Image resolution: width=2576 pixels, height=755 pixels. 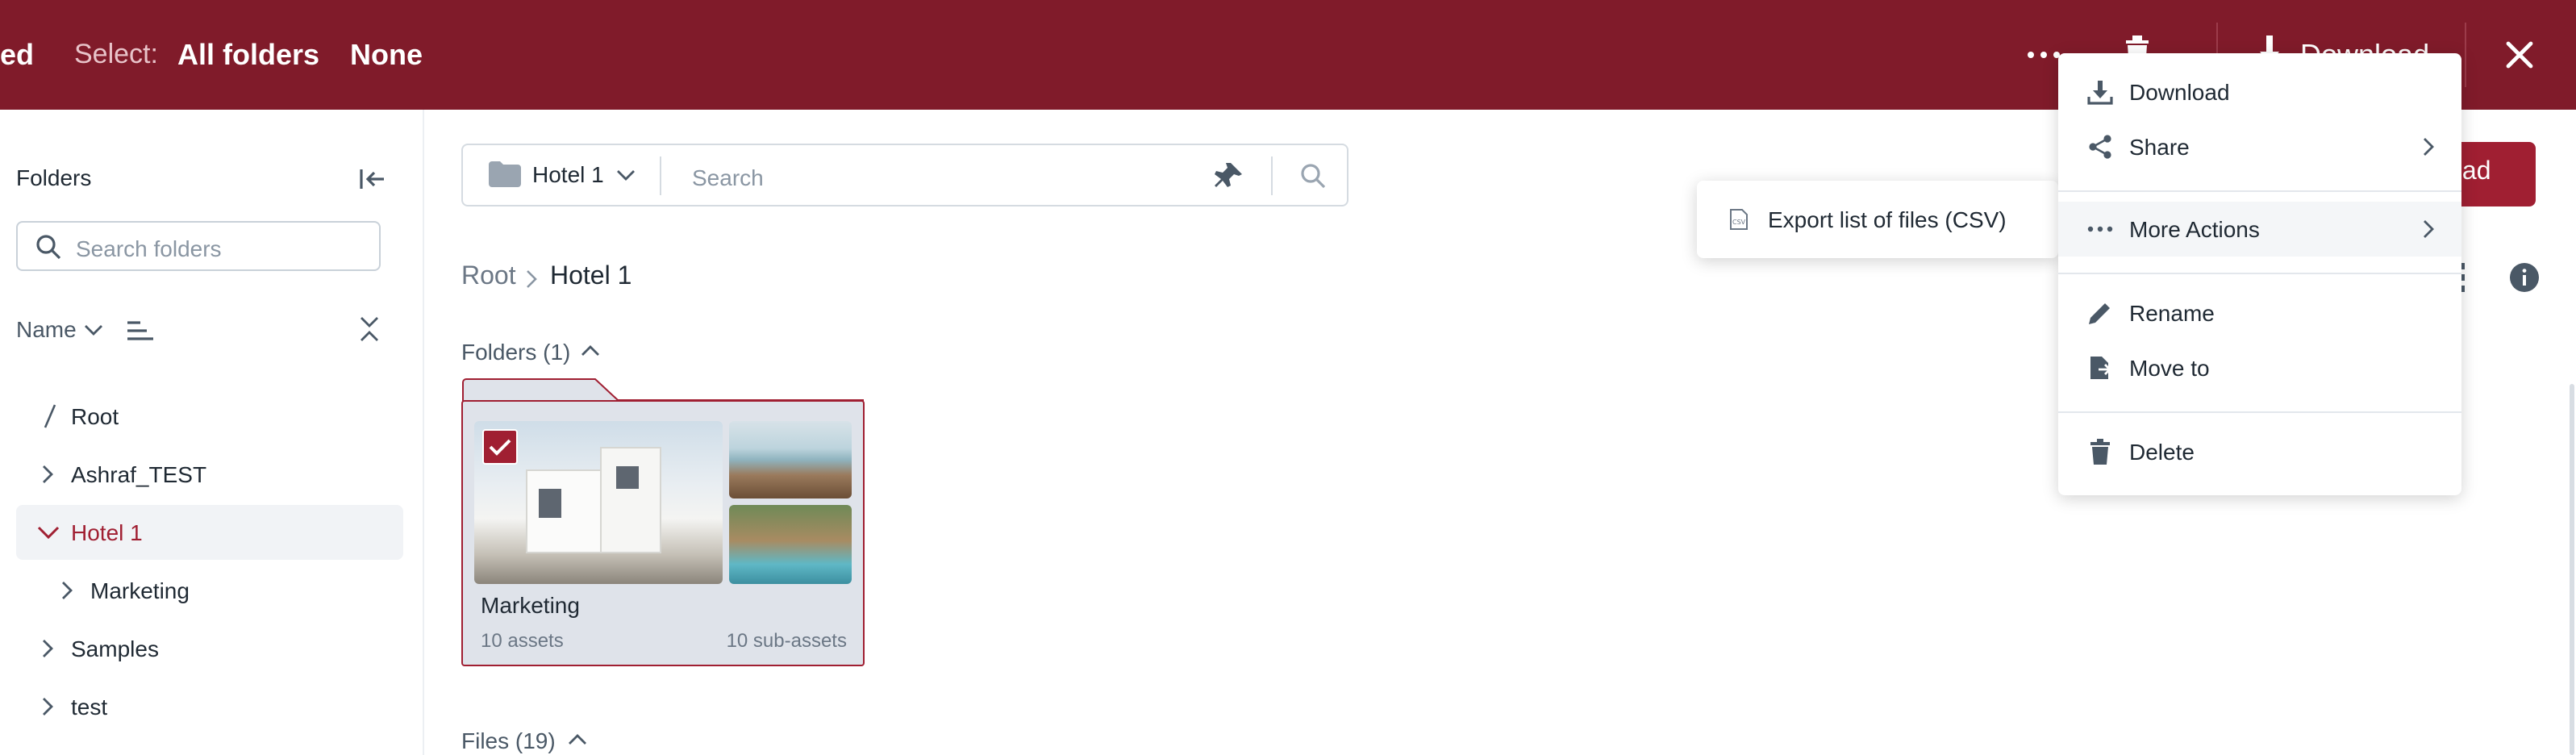 What do you see at coordinates (89, 707) in the screenshot?
I see `tree-item-label: test` at bounding box center [89, 707].